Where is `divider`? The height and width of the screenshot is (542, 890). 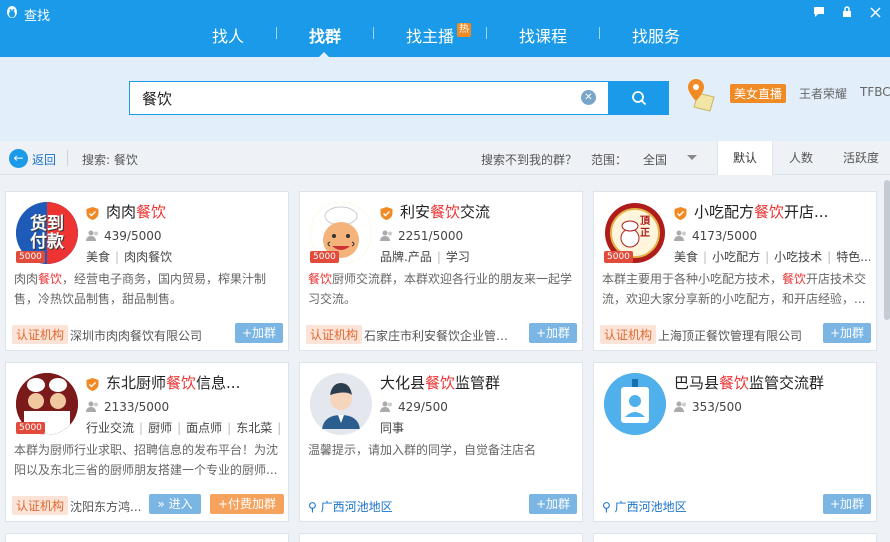
divider is located at coordinates (67, 158).